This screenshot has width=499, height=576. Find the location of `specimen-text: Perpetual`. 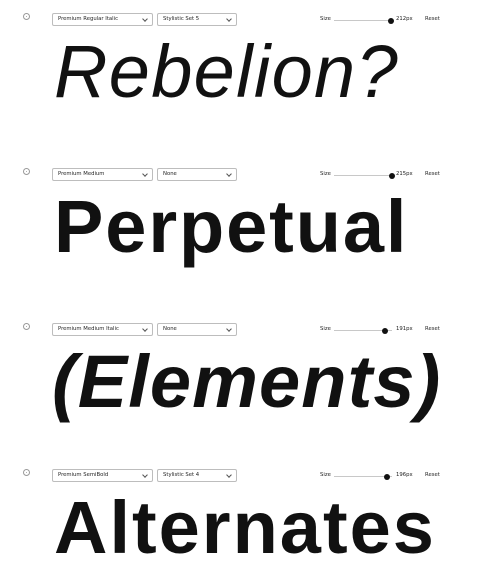

specimen-text: Perpetual is located at coordinates (231, 227).